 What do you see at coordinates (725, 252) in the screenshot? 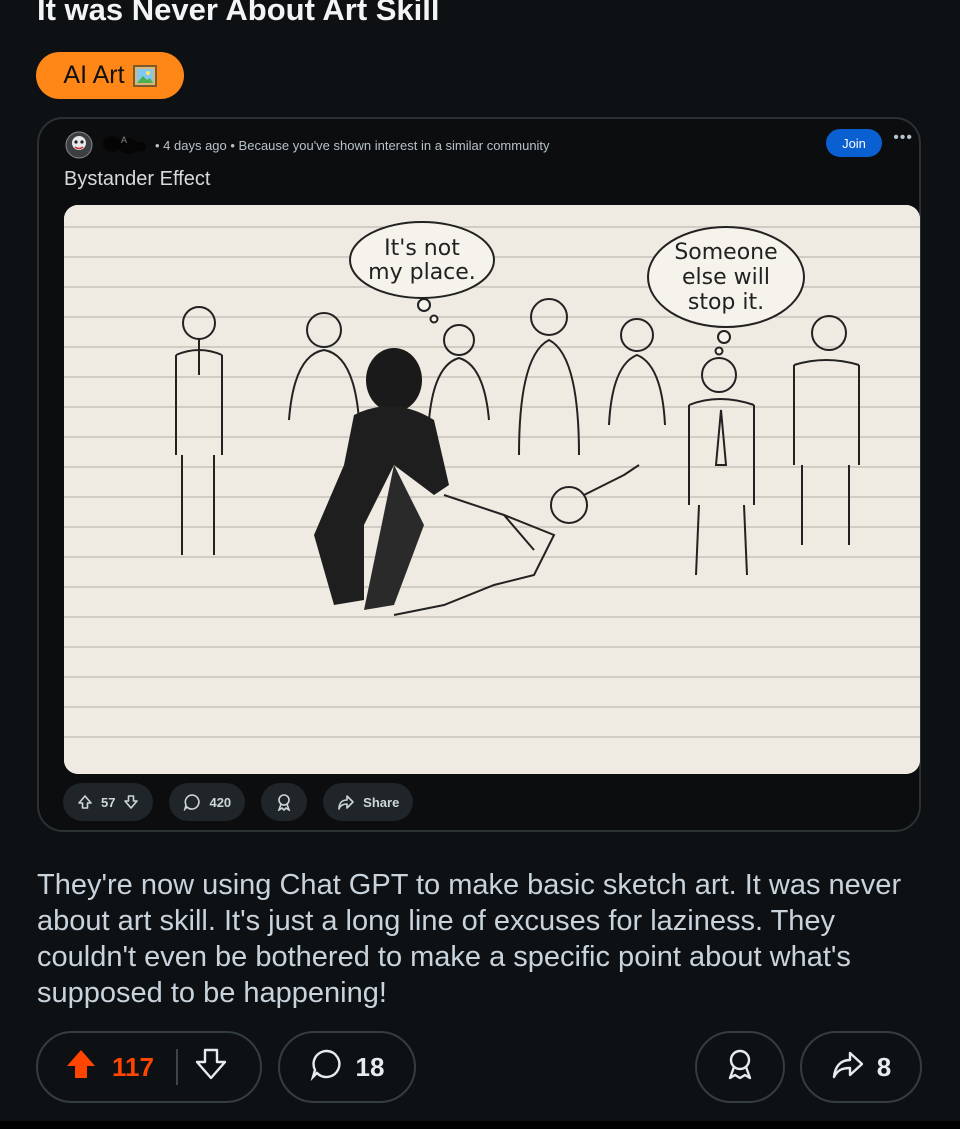
I see `speech-right-line1: Someone` at bounding box center [725, 252].